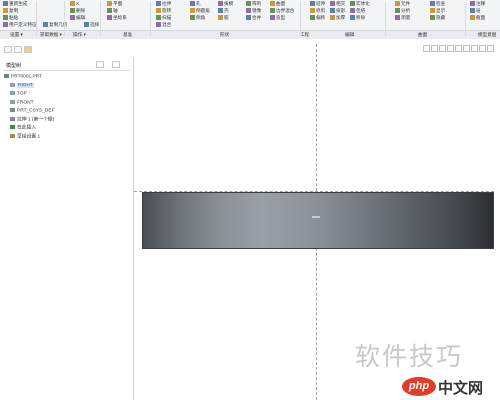 This screenshot has height=400, width=500. I want to click on tree-filter-icon, so click(100, 64).